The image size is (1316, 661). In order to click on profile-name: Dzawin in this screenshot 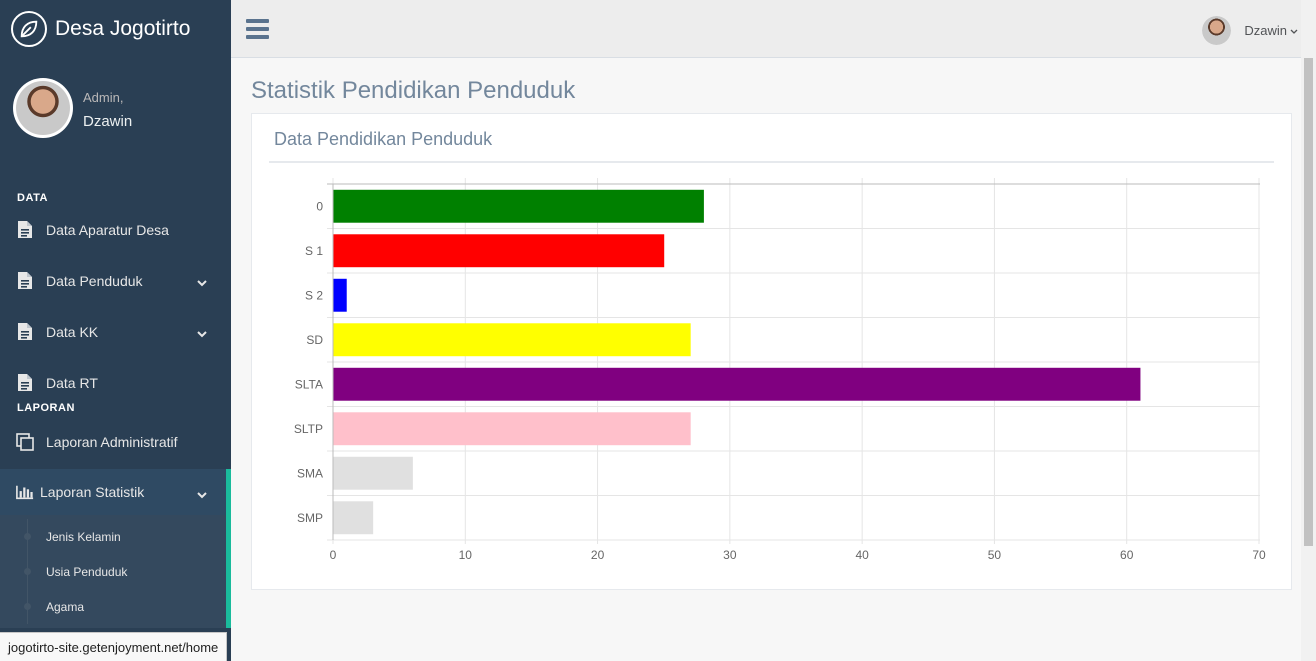, I will do `click(108, 121)`.